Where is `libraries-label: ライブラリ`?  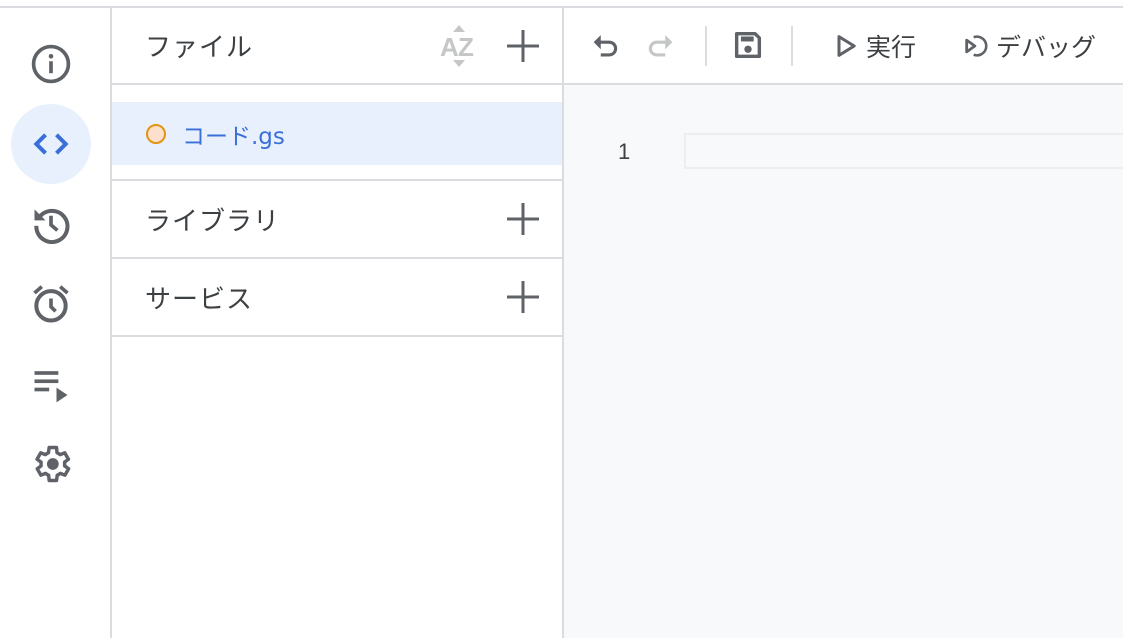
libraries-label: ライブラリ is located at coordinates (213, 221).